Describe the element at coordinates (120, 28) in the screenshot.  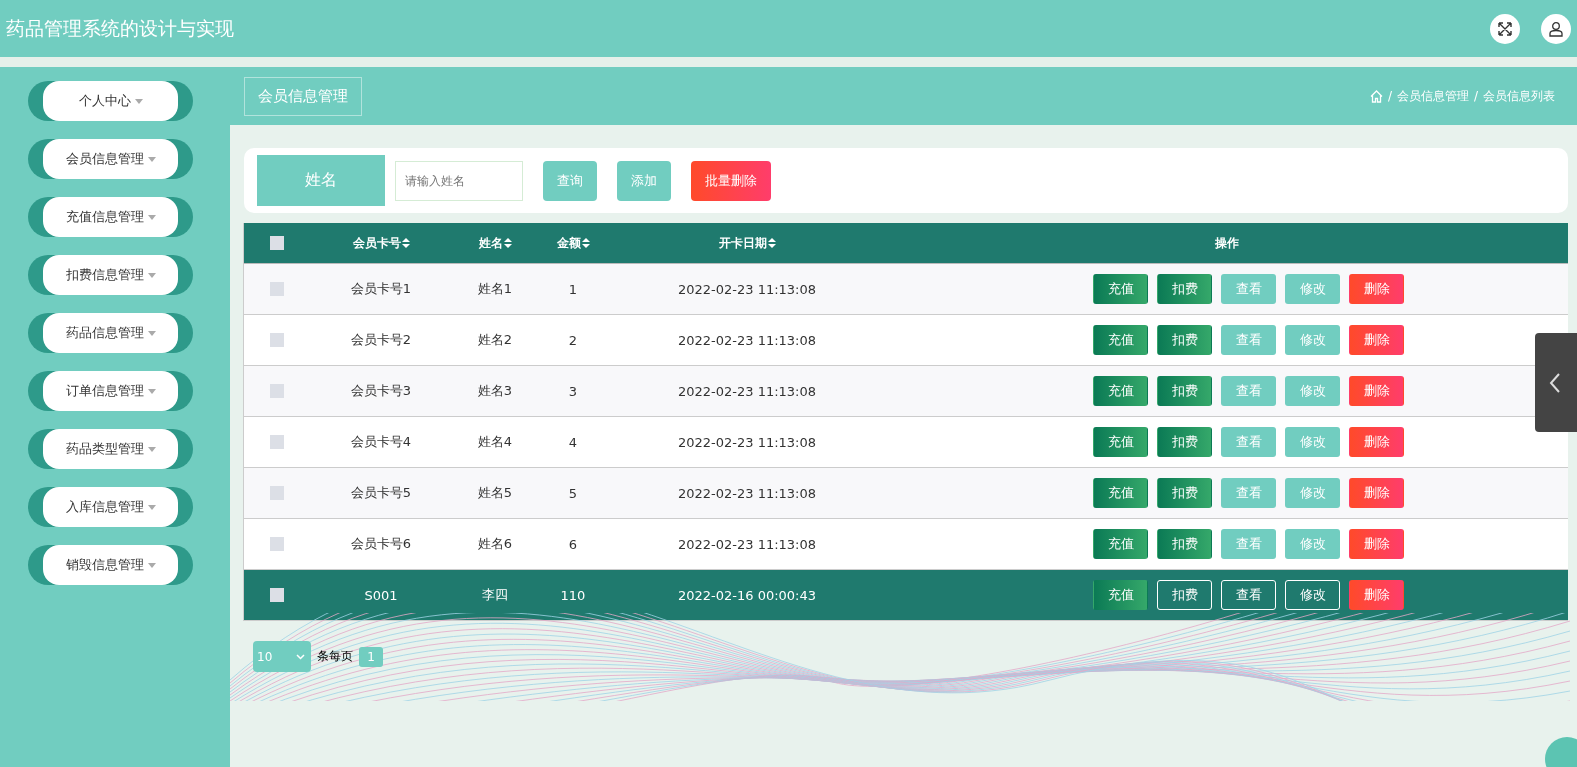
I see `app-title: 药品管理系统的设计与实现` at that location.